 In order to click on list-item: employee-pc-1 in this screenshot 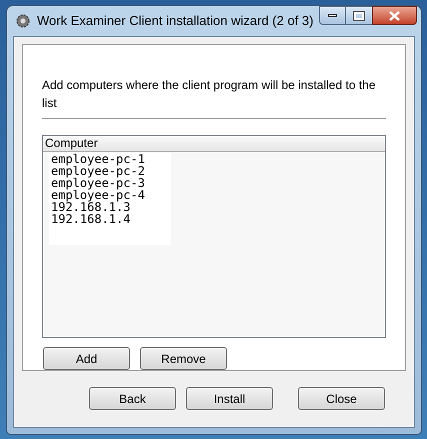, I will do `click(111, 159)`.